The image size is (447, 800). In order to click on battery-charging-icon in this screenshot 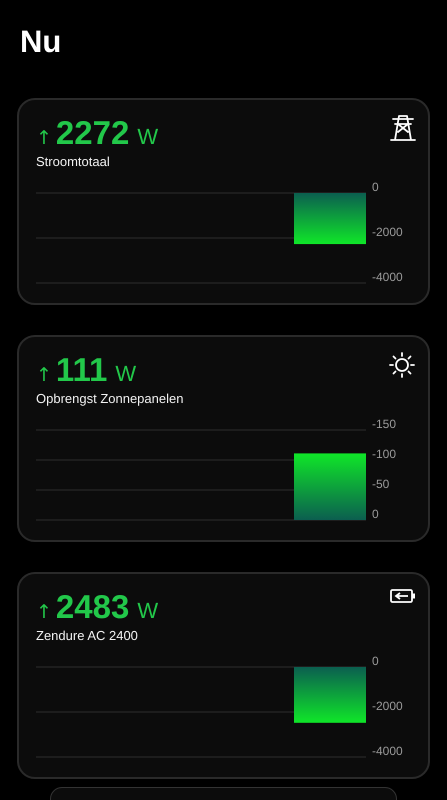, I will do `click(403, 596)`.